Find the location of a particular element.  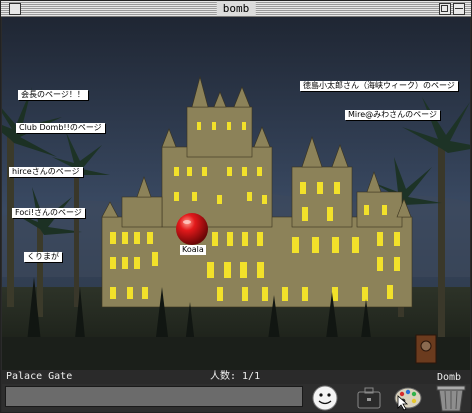

link-tokushima-page: 徳島小太郎さん（海峡ウィーク）のページ is located at coordinates (379, 86).